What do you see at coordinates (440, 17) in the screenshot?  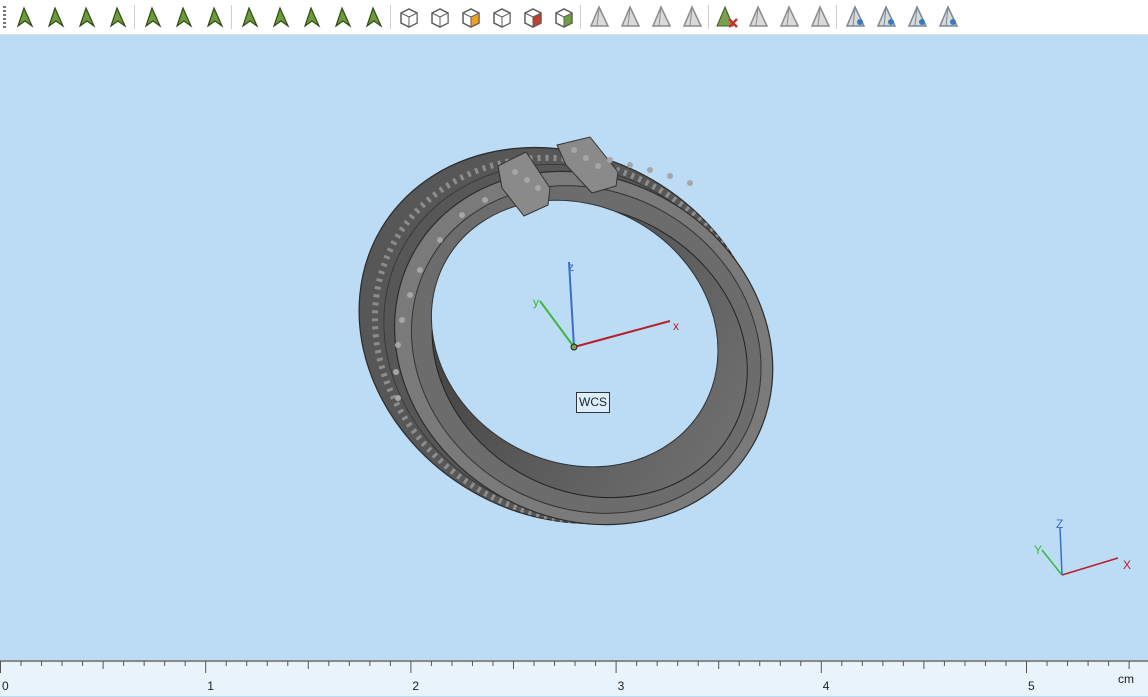 I see `cube-solid-icon` at bounding box center [440, 17].